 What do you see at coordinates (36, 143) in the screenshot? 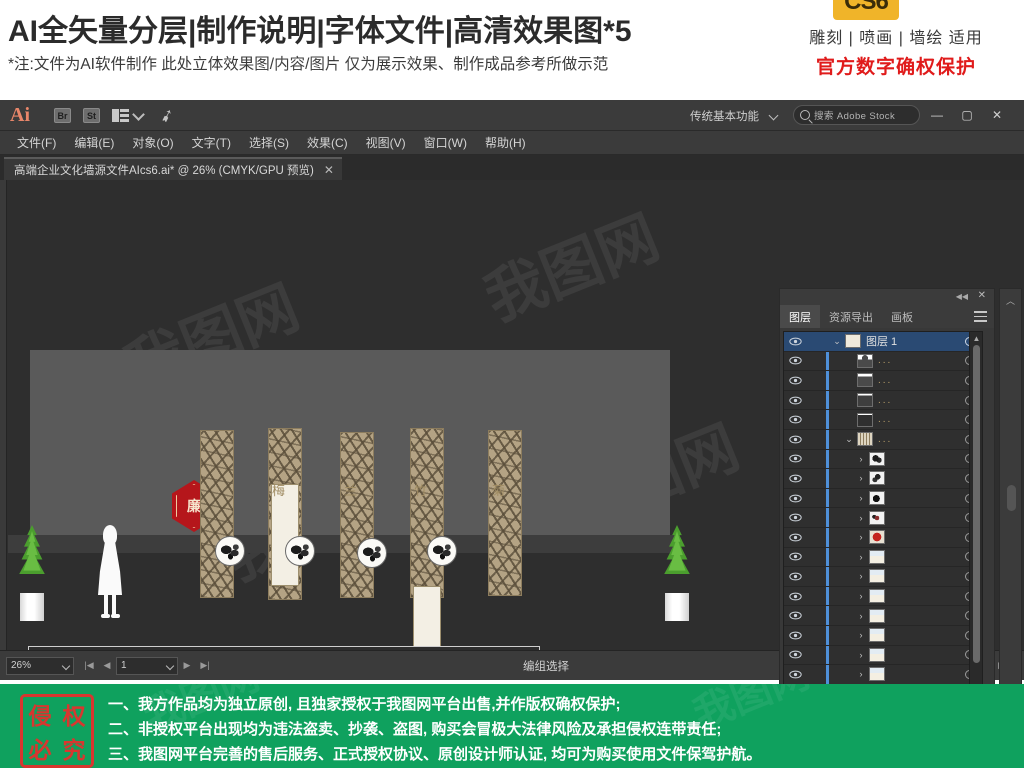
I see `menu-item-0: 文件(F)` at bounding box center [36, 143].